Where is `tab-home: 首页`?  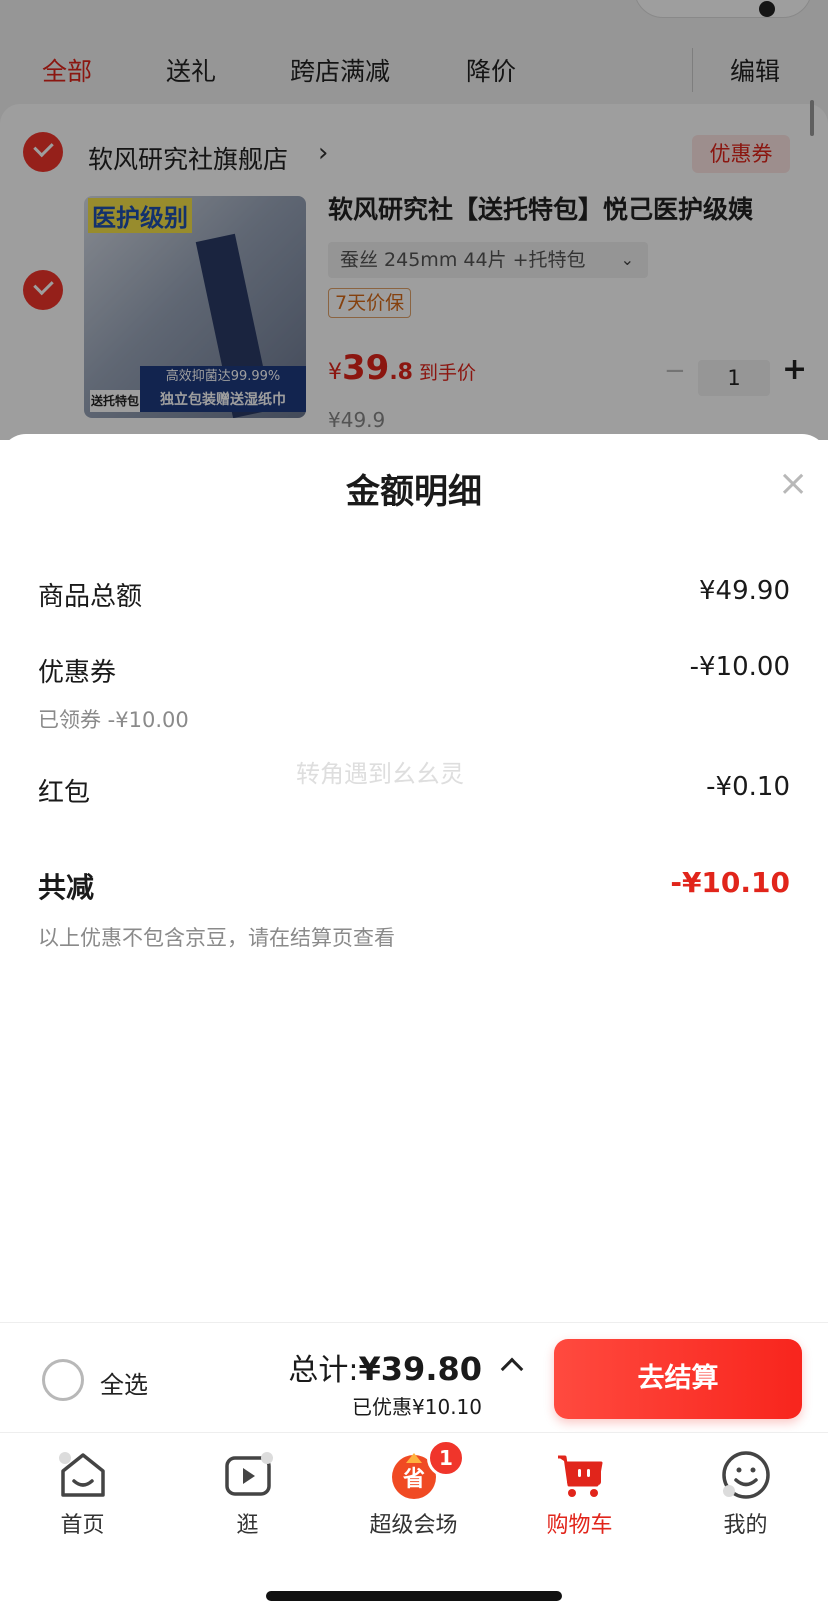 tab-home: 首页 is located at coordinates (82, 1488).